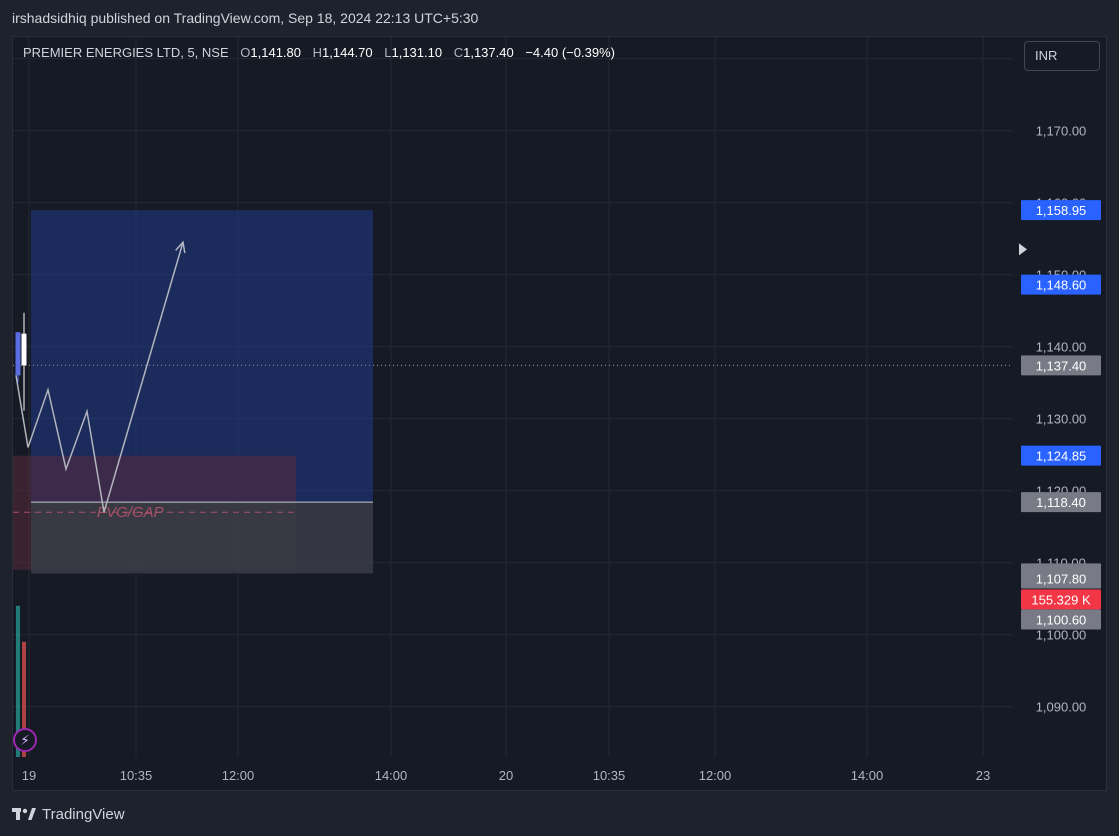  I want to click on price-label-text: 1,124.85, so click(1061, 456).